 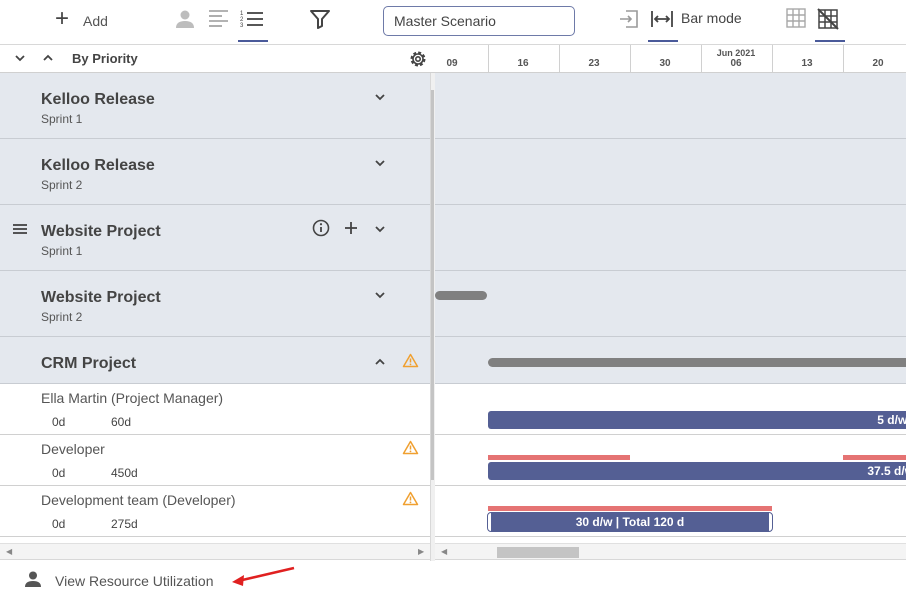 I want to click on allocation-bar: 30 d/w | Total 120 d, so click(x=630, y=522).